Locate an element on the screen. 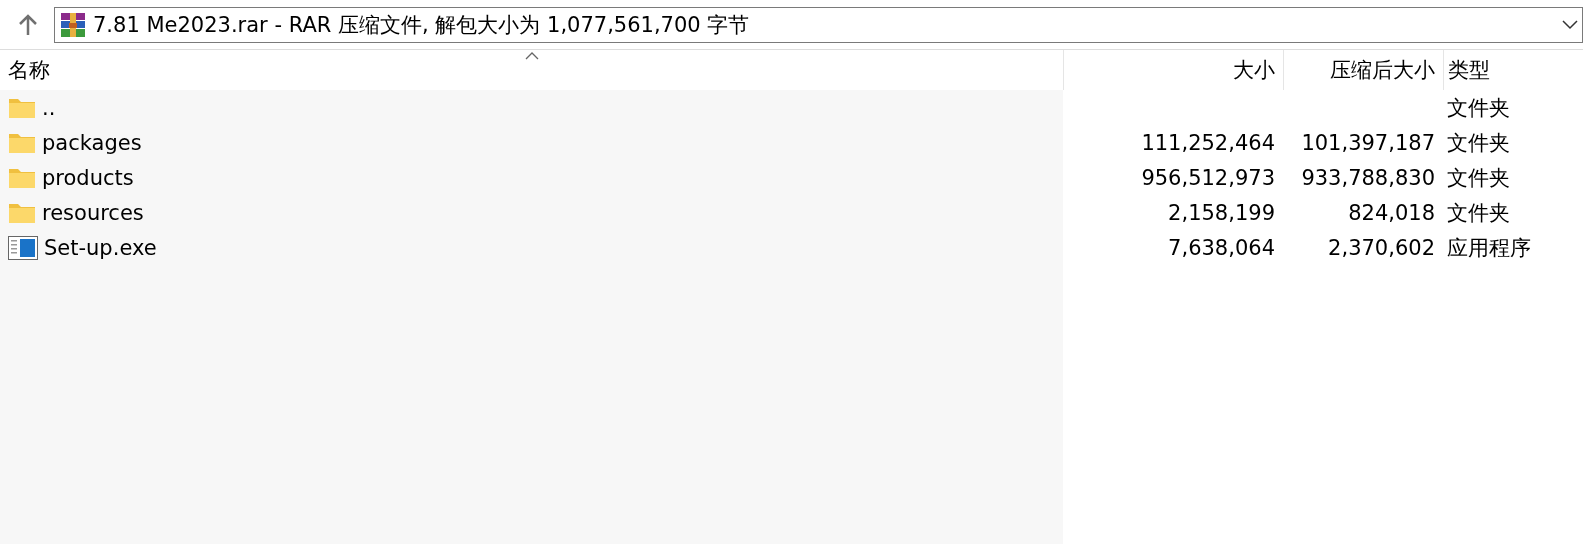 The height and width of the screenshot is (544, 1583). up-arrow-icon is located at coordinates (28, 24).